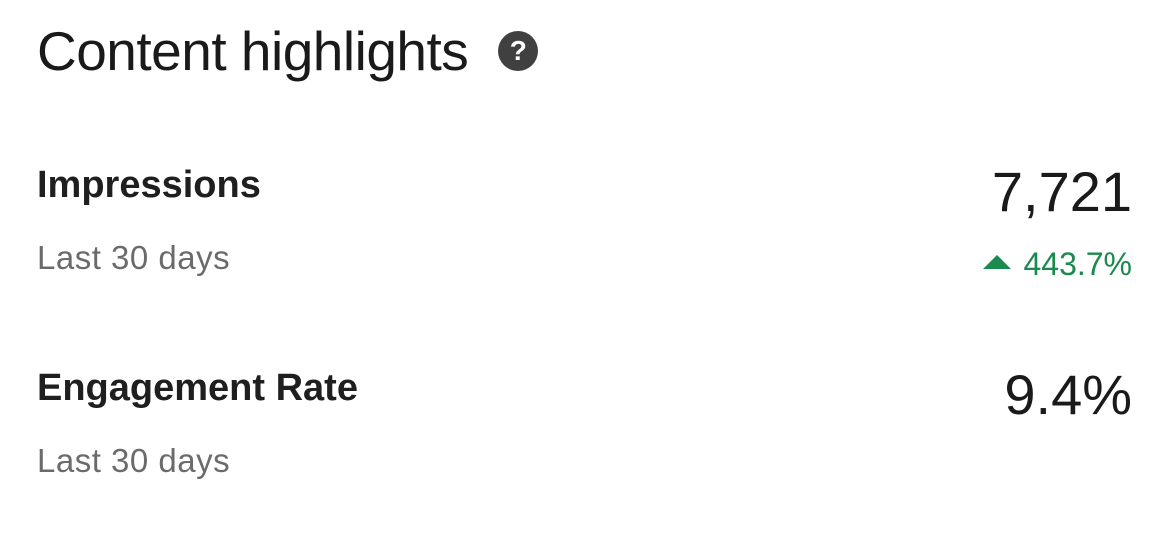  What do you see at coordinates (149, 185) in the screenshot?
I see `metric-label: Impressions` at bounding box center [149, 185].